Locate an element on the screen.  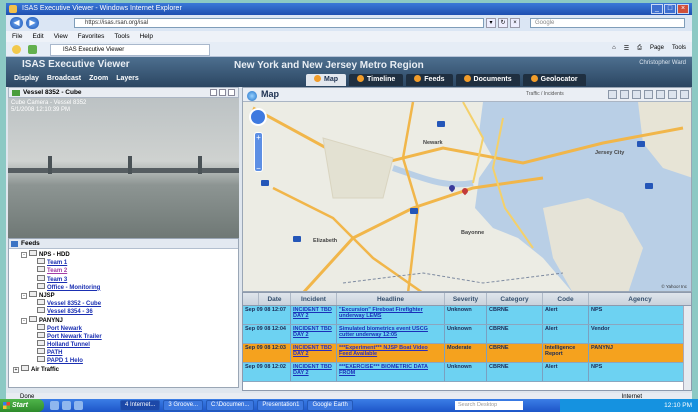
tab-geolocator: Geolocator is located at coordinates (554, 80).